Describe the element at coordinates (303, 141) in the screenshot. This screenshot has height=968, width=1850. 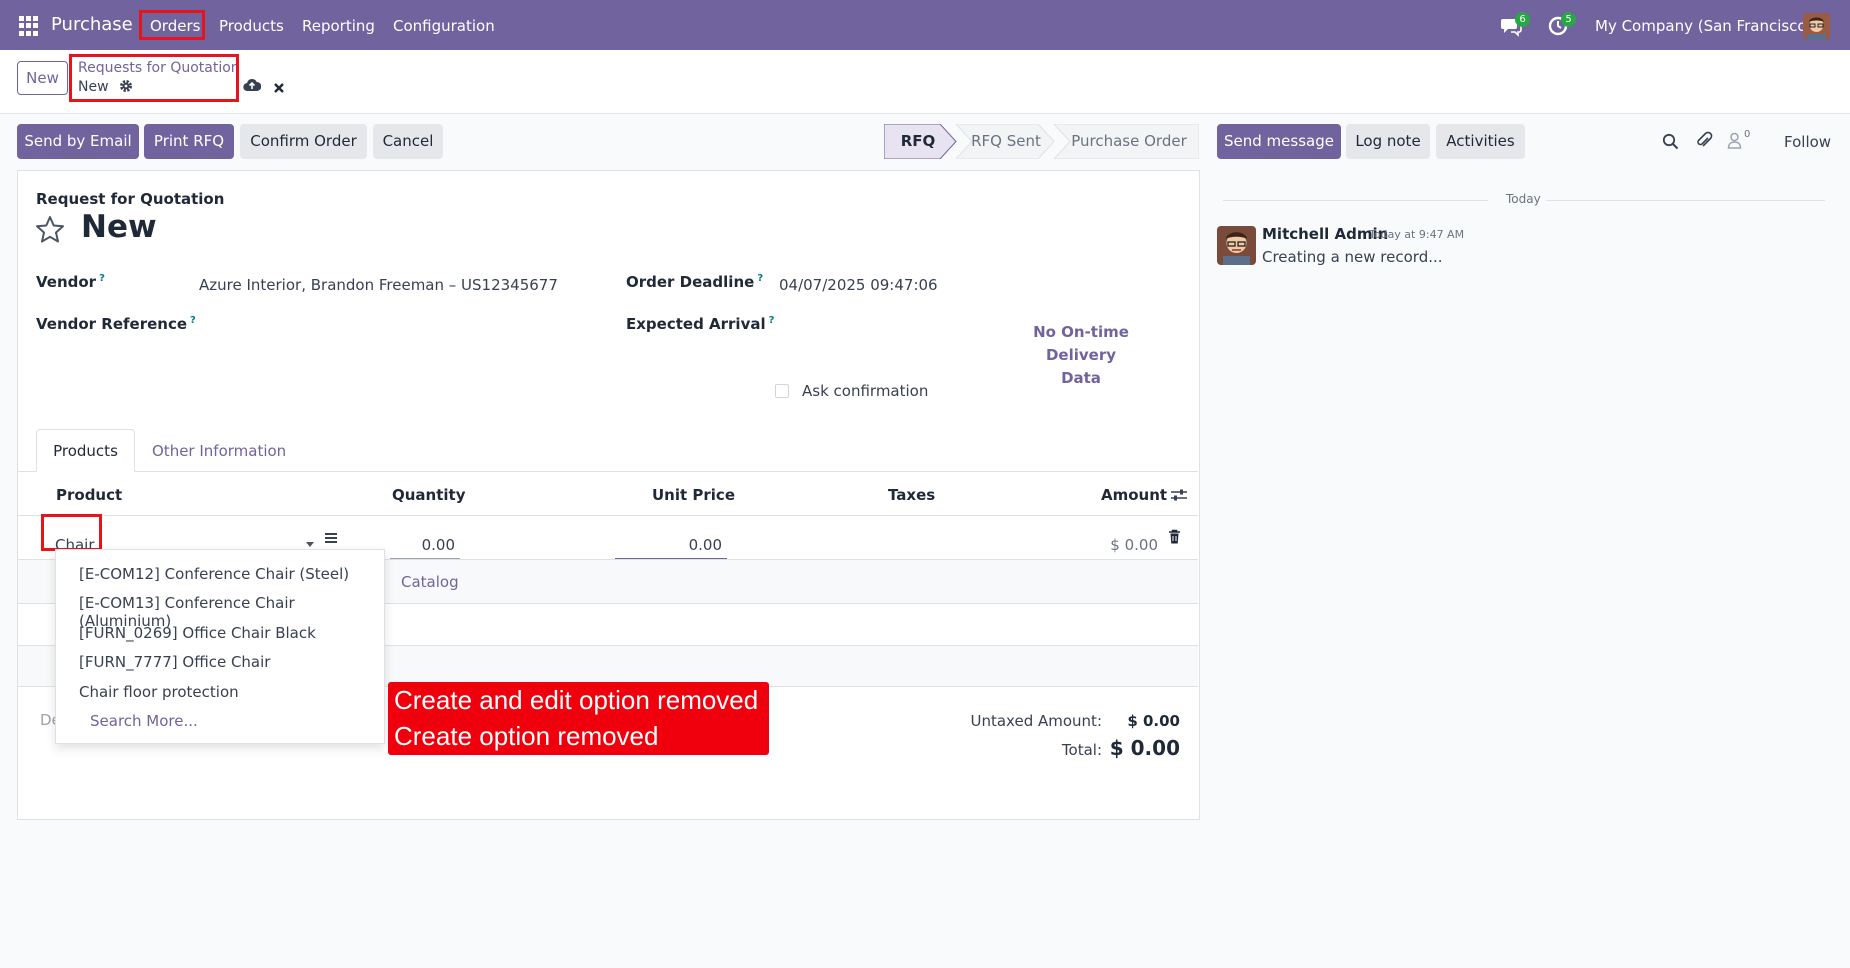
I see `confirm-order-button: Confirm Order` at that location.